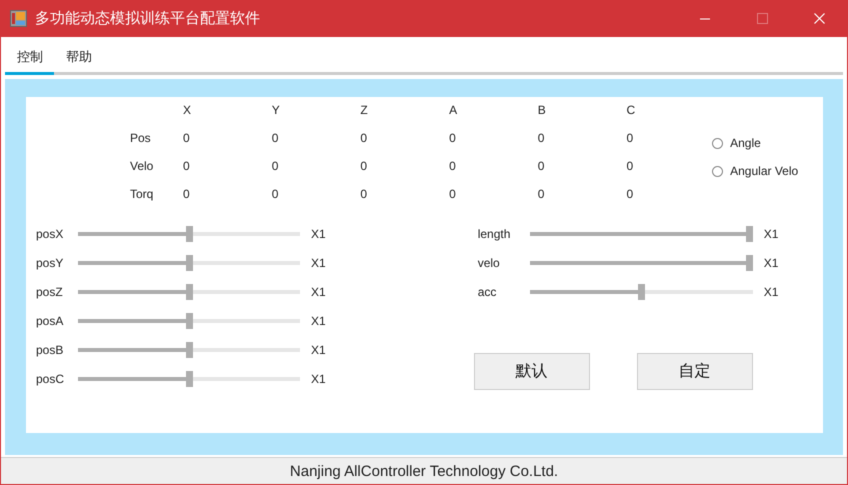  Describe the element at coordinates (78, 60) in the screenshot. I see `tab: 帮助` at that location.